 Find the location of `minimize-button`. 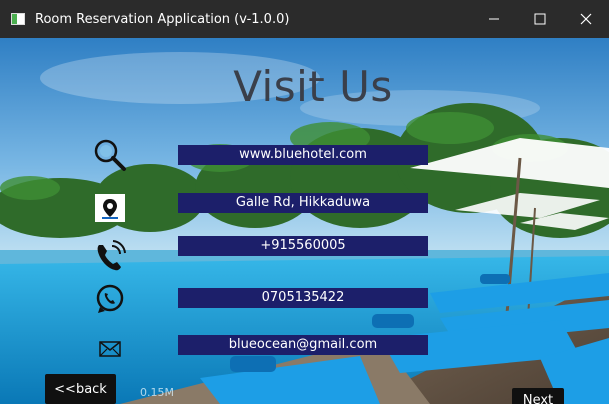

minimize-button is located at coordinates (494, 19).